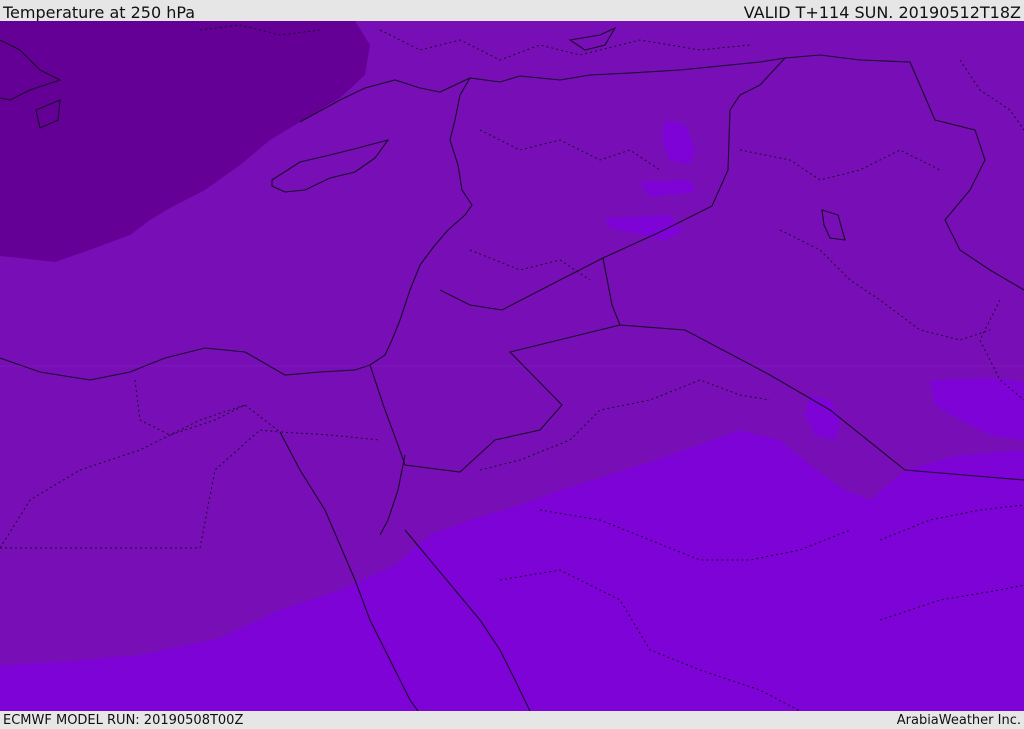 This screenshot has height=729, width=1024. I want to click on model-run: ECMWF MODEL RUN: 20190508T00Z, so click(123, 720).